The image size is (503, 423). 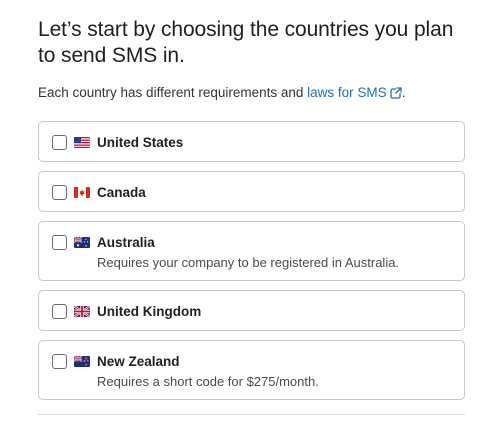 What do you see at coordinates (82, 142) in the screenshot?
I see `us-flag-icon` at bounding box center [82, 142].